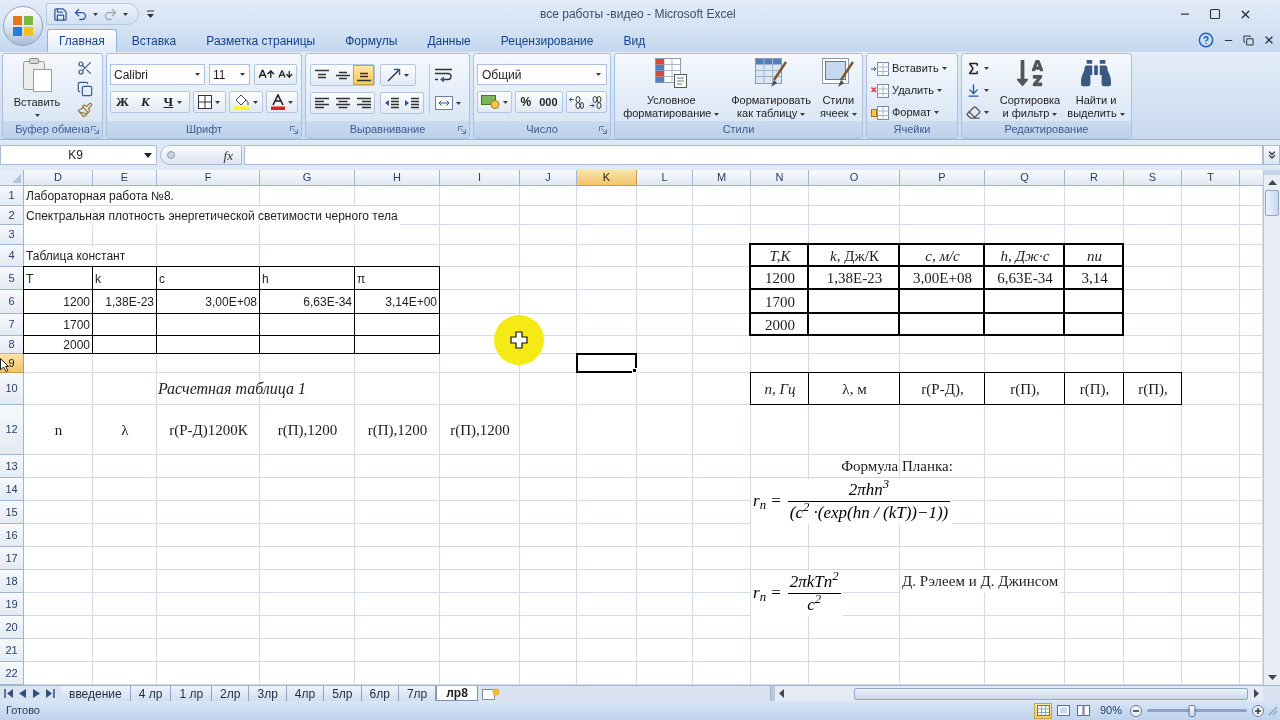  I want to click on align-left-icon, so click(321, 103).